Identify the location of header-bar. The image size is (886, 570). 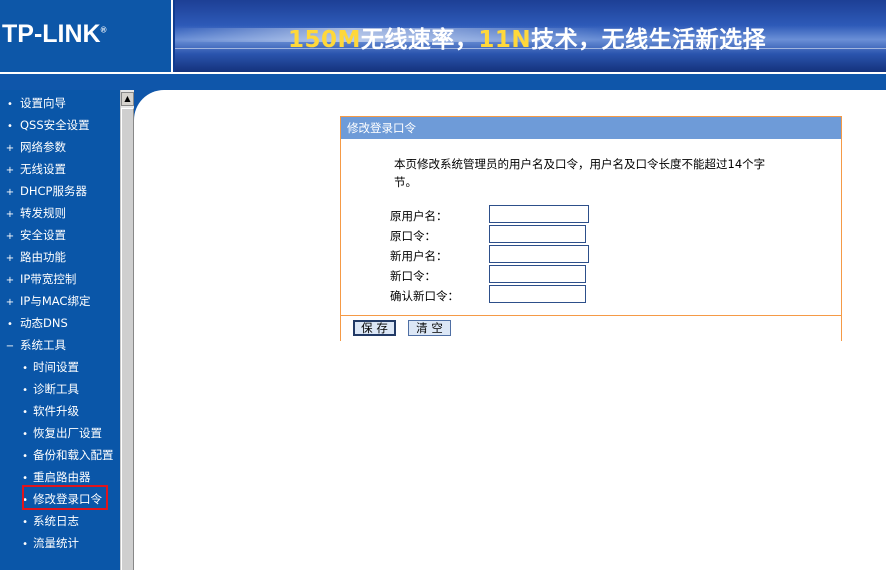
(443, 82).